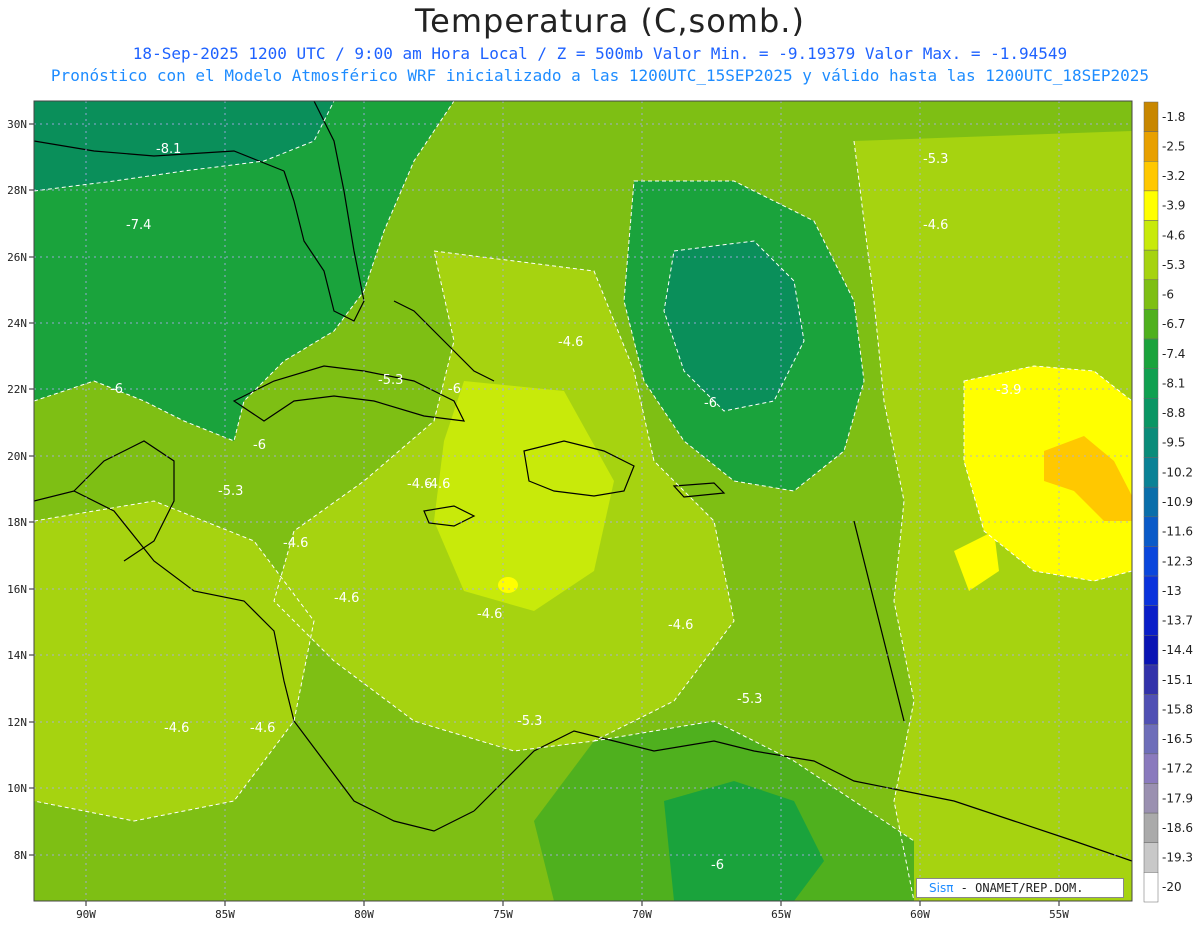 The image size is (1200, 927). What do you see at coordinates (1173, 324) in the screenshot?
I see `colorbar-label: -6.7` at bounding box center [1173, 324].